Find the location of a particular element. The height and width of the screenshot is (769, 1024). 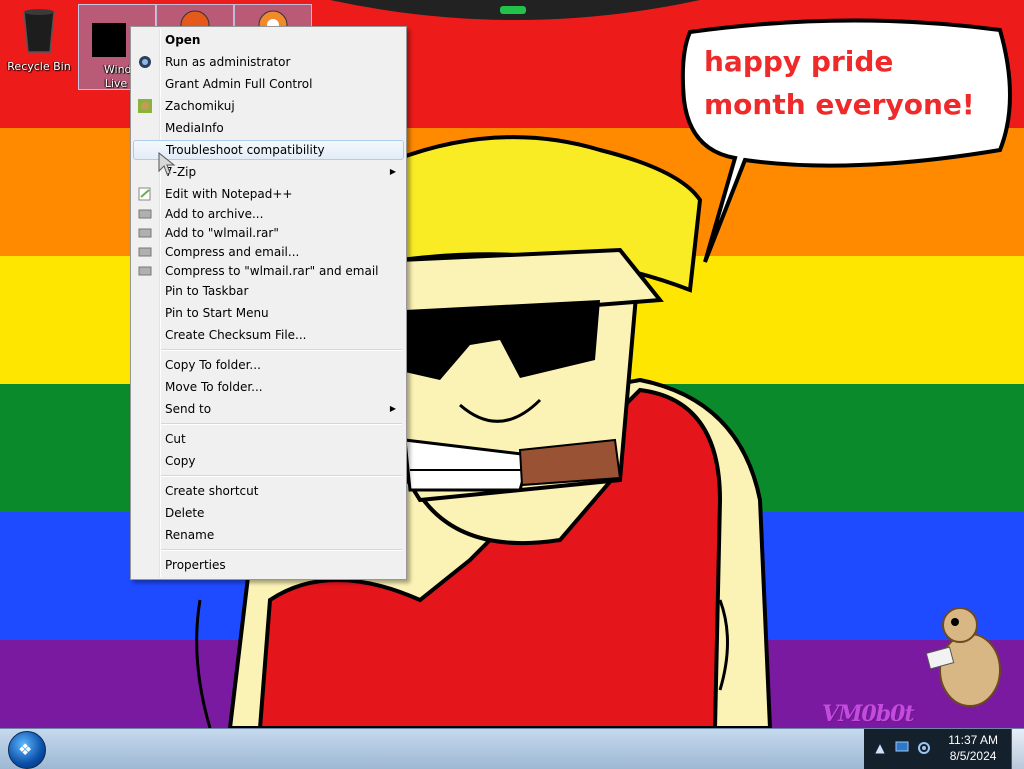

menu-item-zachomikuj: Zachomikuj is located at coordinates (268, 106).